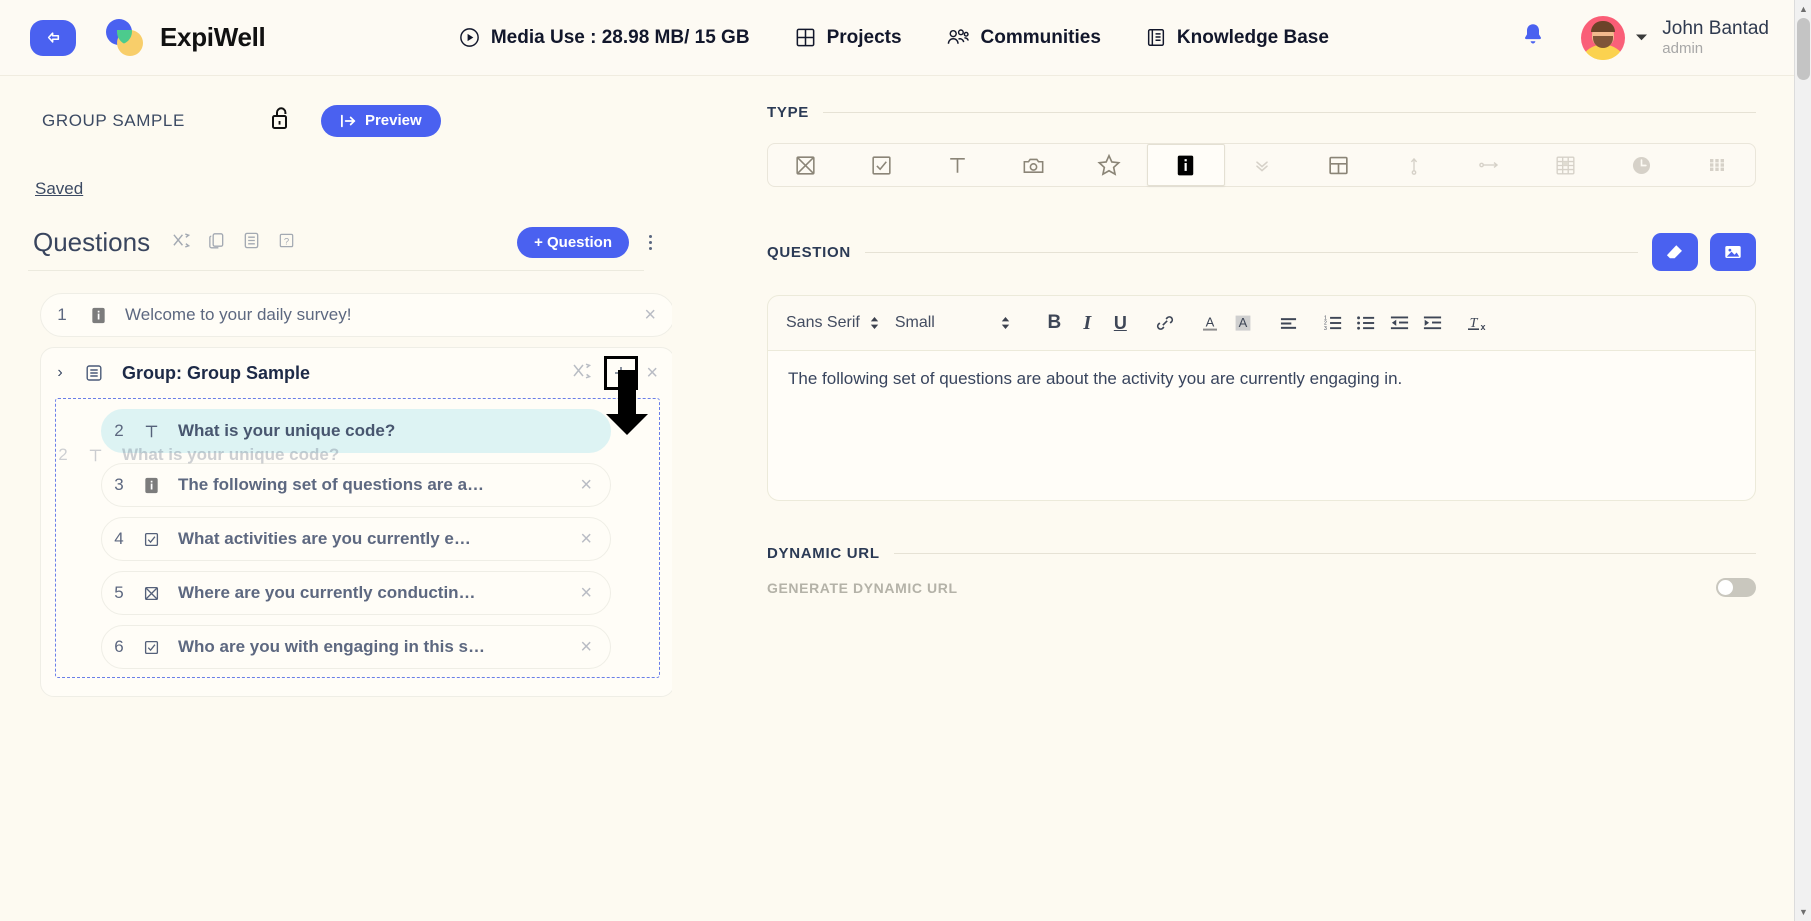 The height and width of the screenshot is (921, 1811). Describe the element at coordinates (1087, 323) in the screenshot. I see `italic-button: I` at that location.